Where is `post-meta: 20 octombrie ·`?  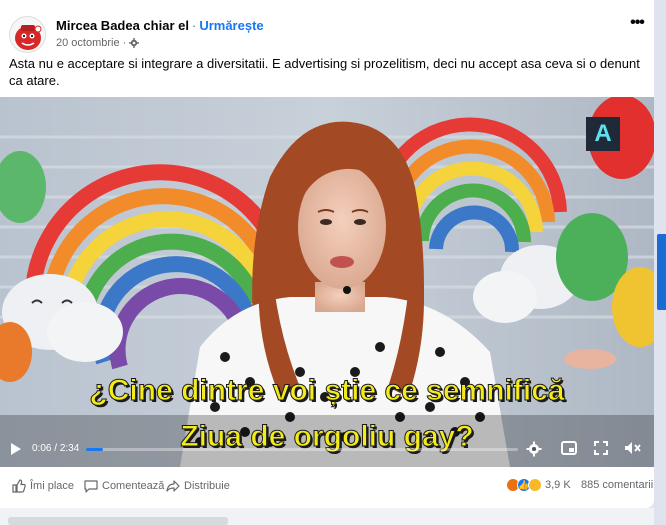 post-meta: 20 octombrie · is located at coordinates (98, 43).